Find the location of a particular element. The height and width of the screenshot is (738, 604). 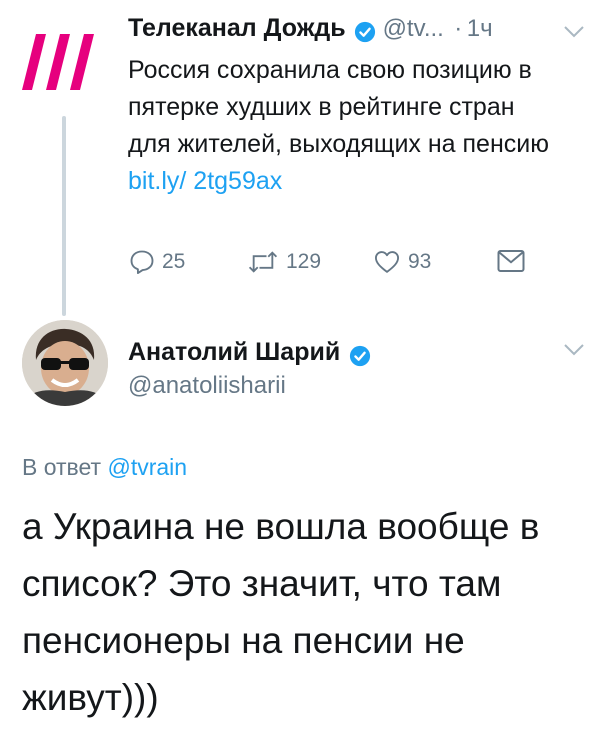

reply-author-name: Анатолий Шарий is located at coordinates (234, 352).